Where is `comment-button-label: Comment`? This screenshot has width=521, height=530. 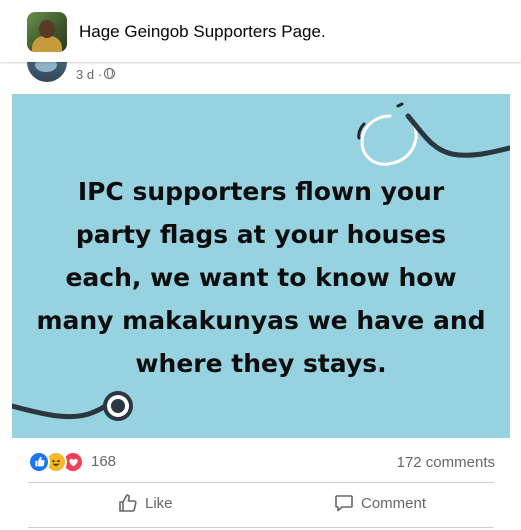 comment-button-label: Comment is located at coordinates (394, 503).